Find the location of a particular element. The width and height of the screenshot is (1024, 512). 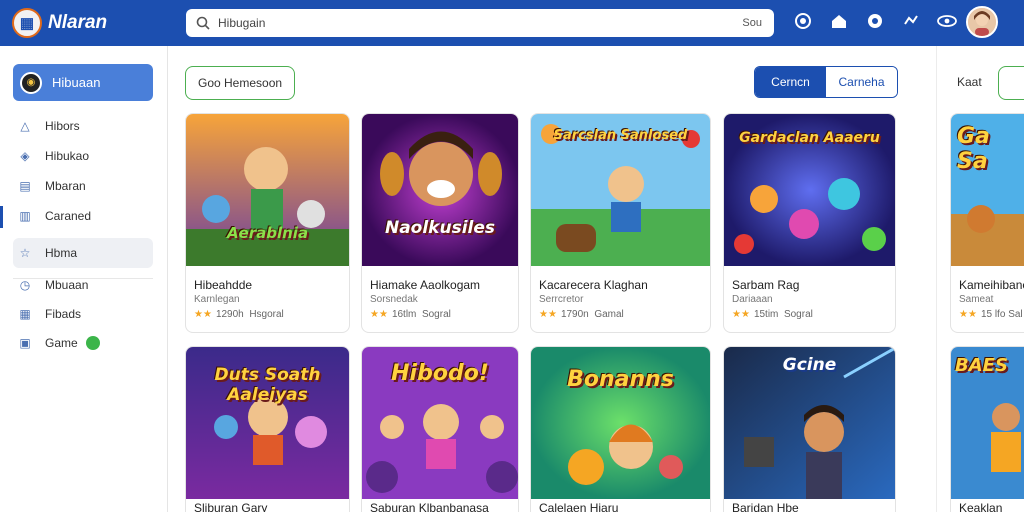

filter-chip: Goo Hemesoon is located at coordinates (240, 83).